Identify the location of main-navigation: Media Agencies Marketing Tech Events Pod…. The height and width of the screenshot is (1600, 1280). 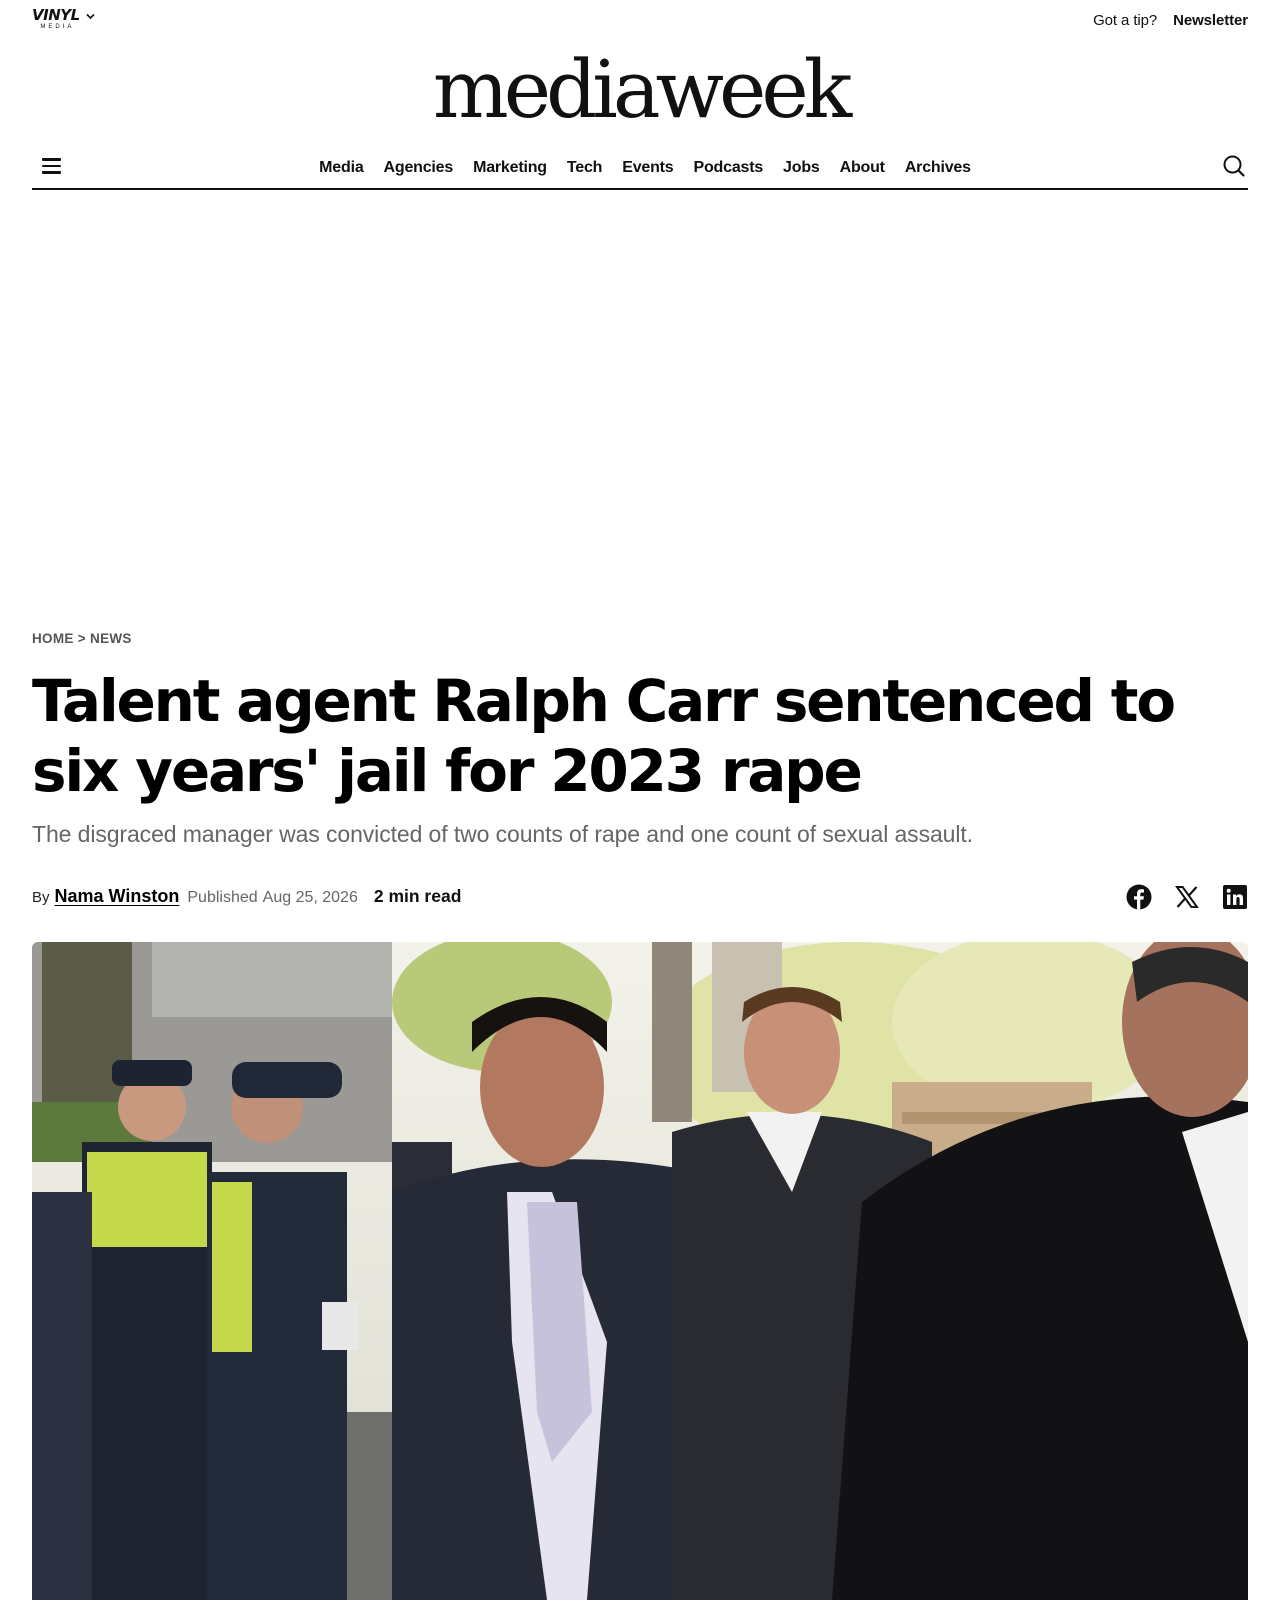
(640, 170).